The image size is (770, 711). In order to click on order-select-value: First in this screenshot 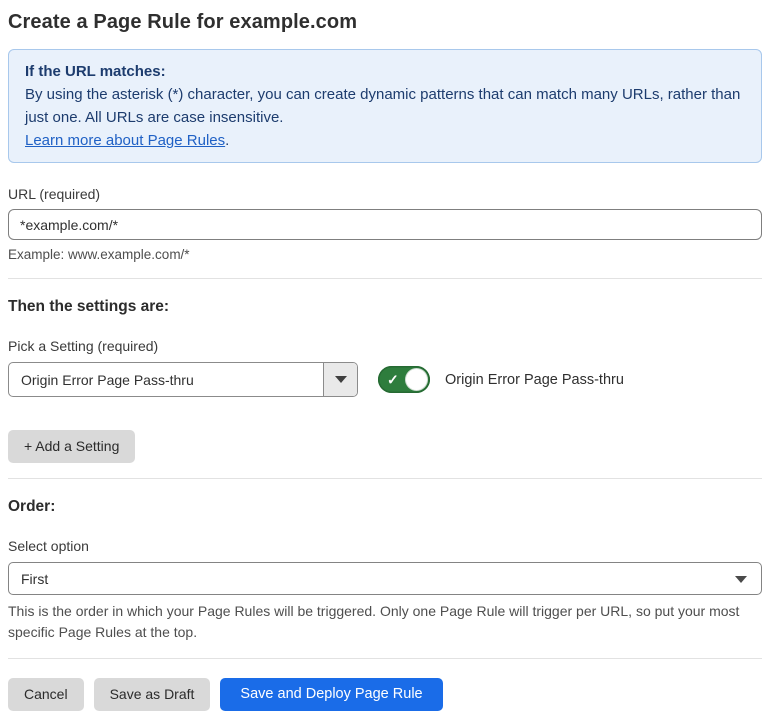, I will do `click(35, 578)`.